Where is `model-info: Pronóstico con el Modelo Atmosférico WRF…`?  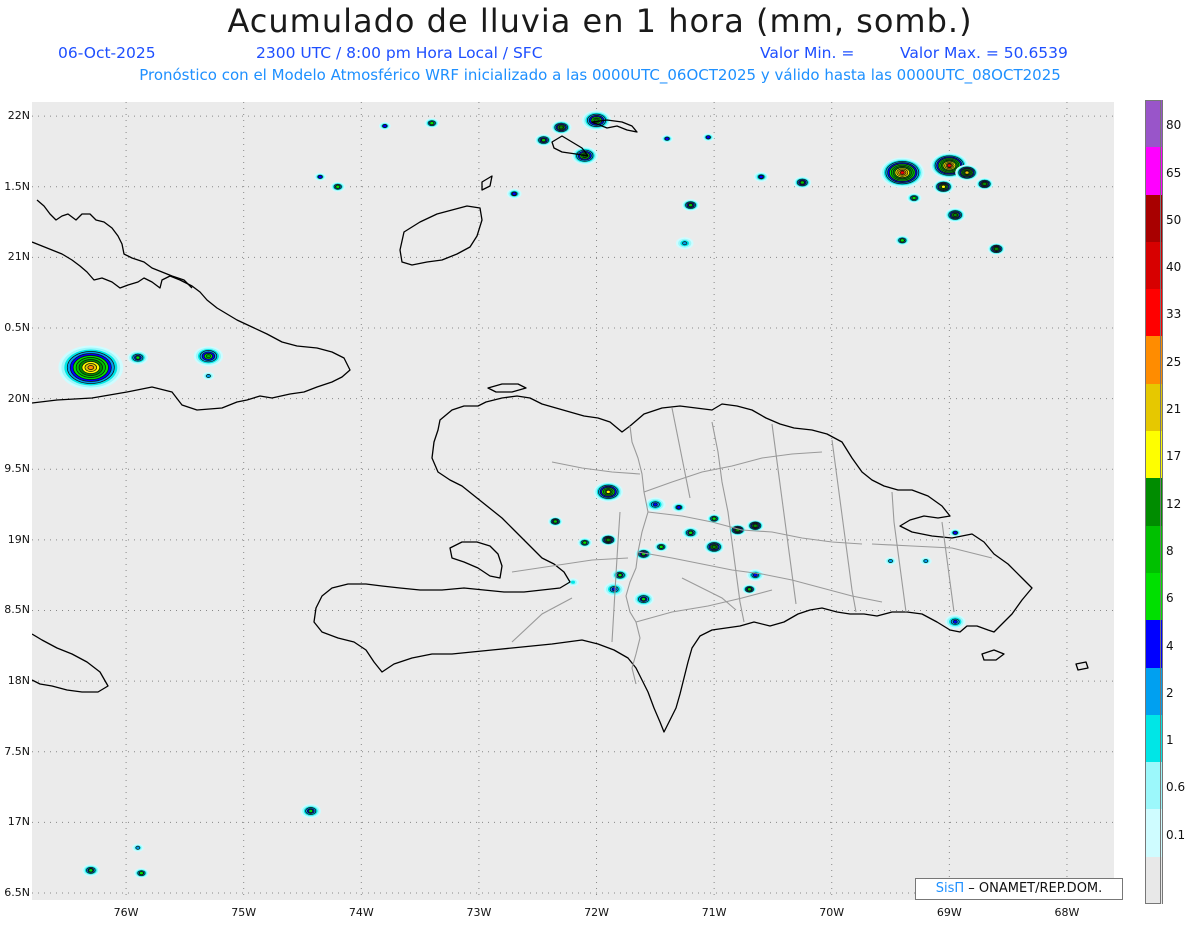 model-info: Pronóstico con el Modelo Atmosférico WRF… is located at coordinates (600, 75).